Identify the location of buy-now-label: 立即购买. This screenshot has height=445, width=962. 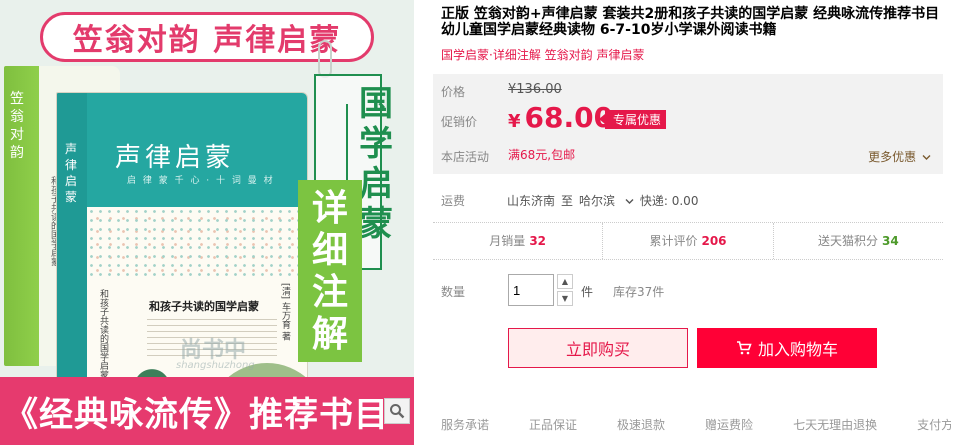
(597, 349).